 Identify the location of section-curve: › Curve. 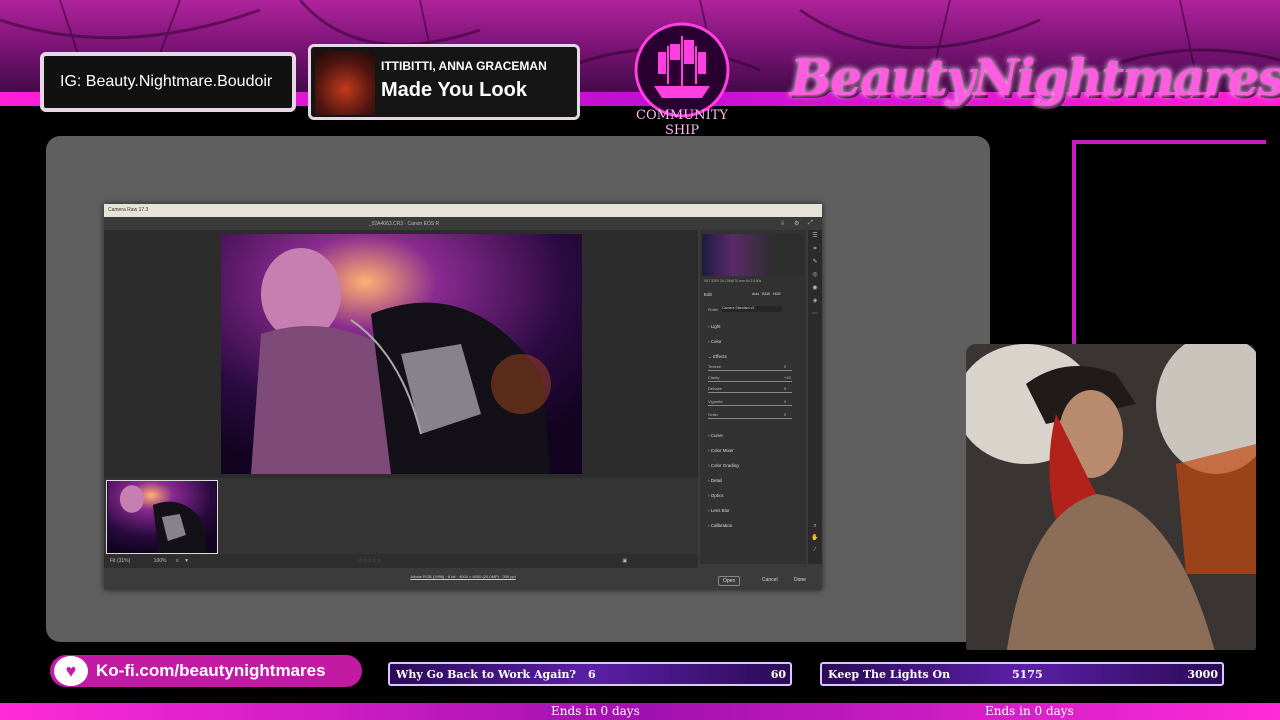
(715, 435).